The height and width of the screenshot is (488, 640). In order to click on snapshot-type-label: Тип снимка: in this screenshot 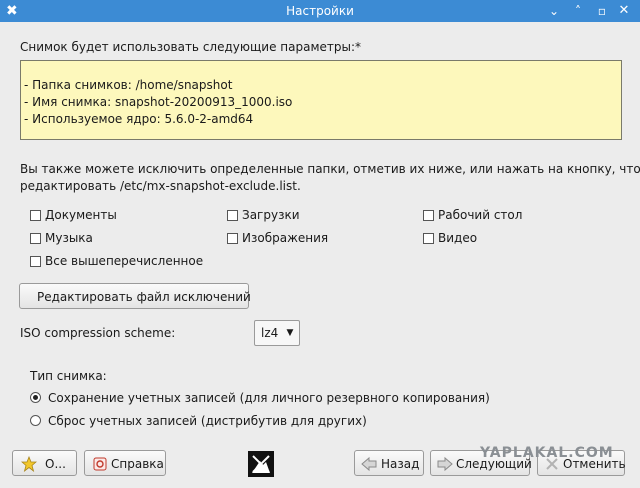, I will do `click(68, 376)`.